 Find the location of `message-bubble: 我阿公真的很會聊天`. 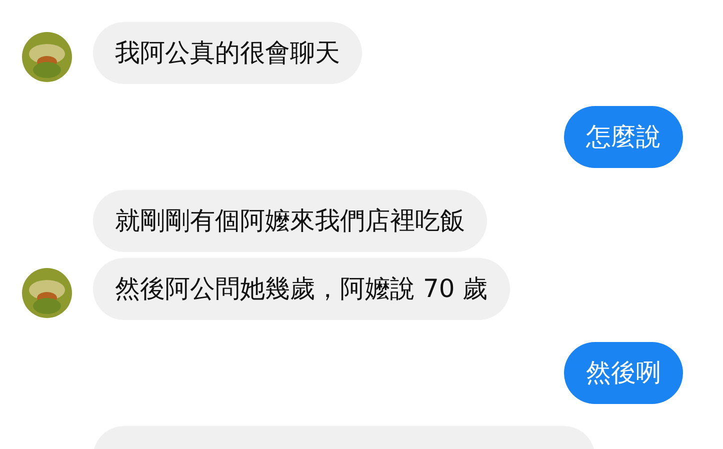

message-bubble: 我阿公真的很會聊天 is located at coordinates (227, 53).